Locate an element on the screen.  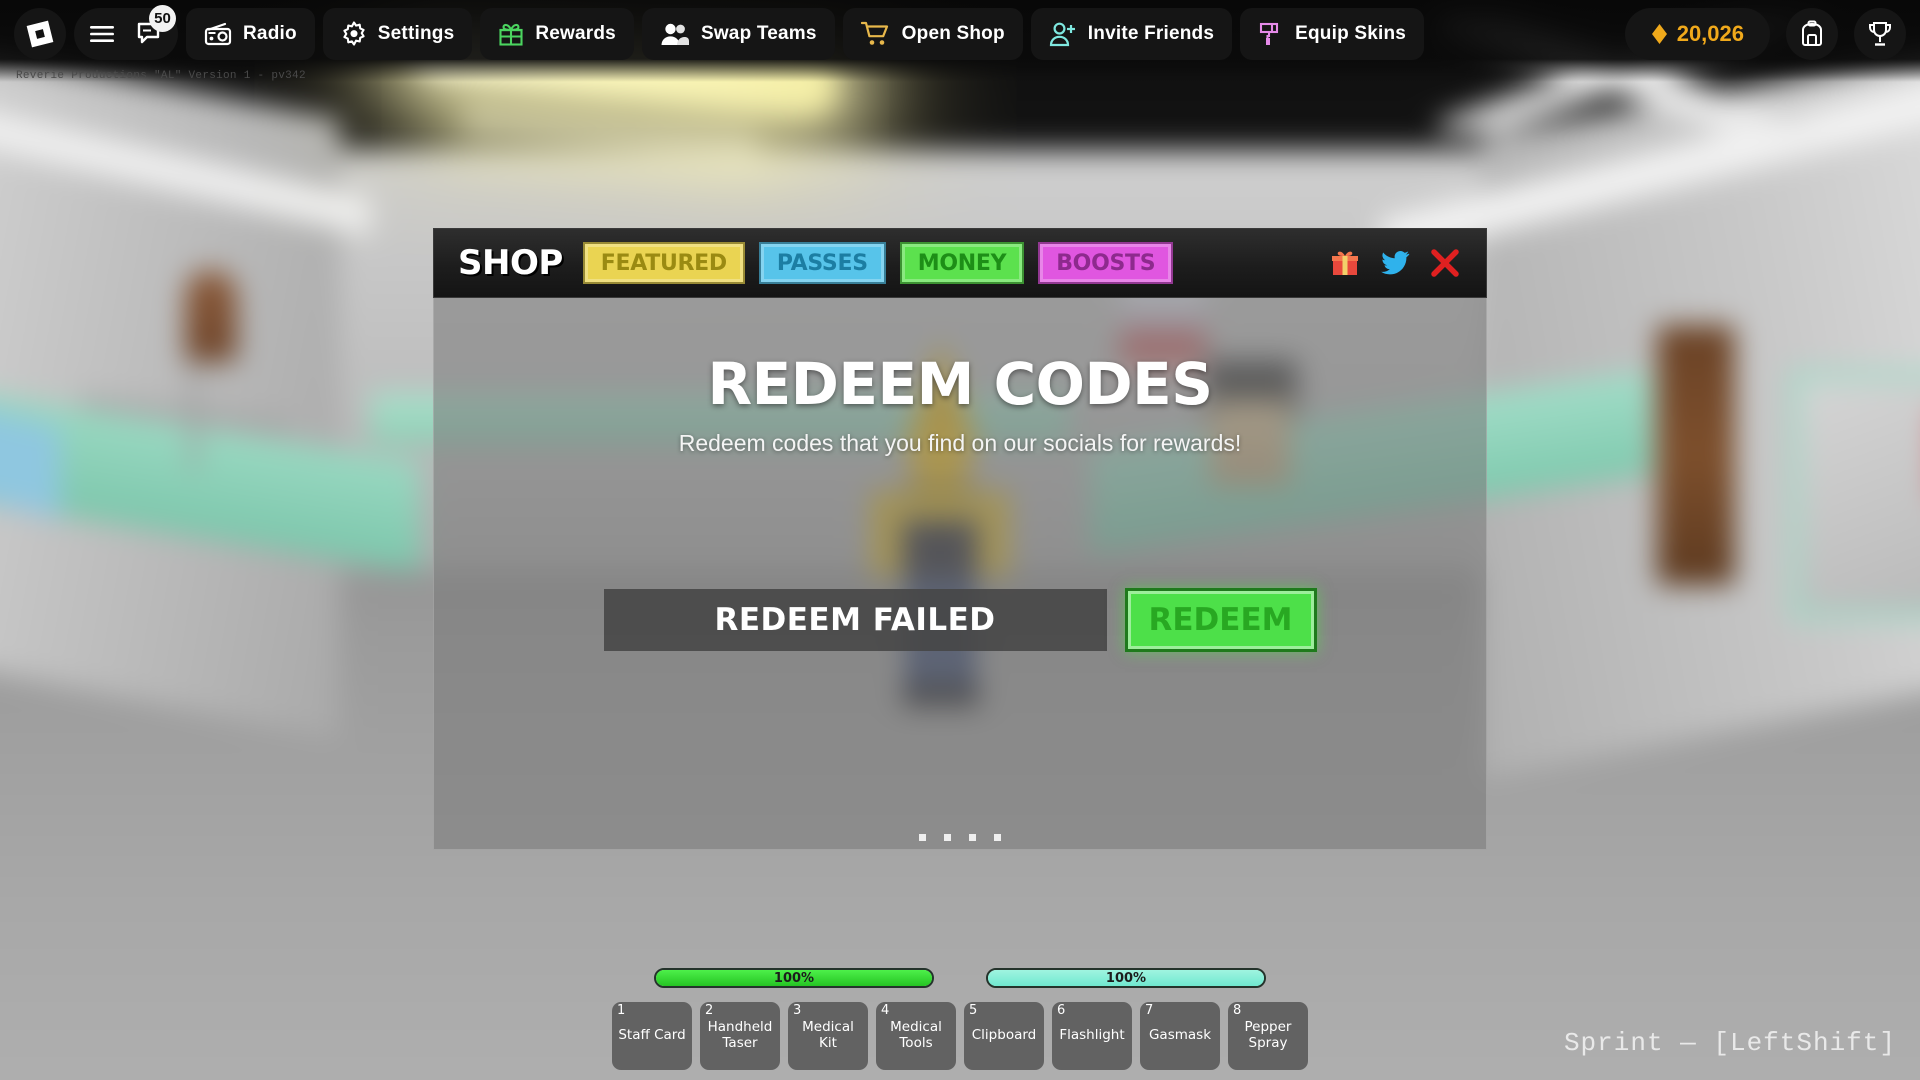
roblox-logo-button is located at coordinates (40, 34).